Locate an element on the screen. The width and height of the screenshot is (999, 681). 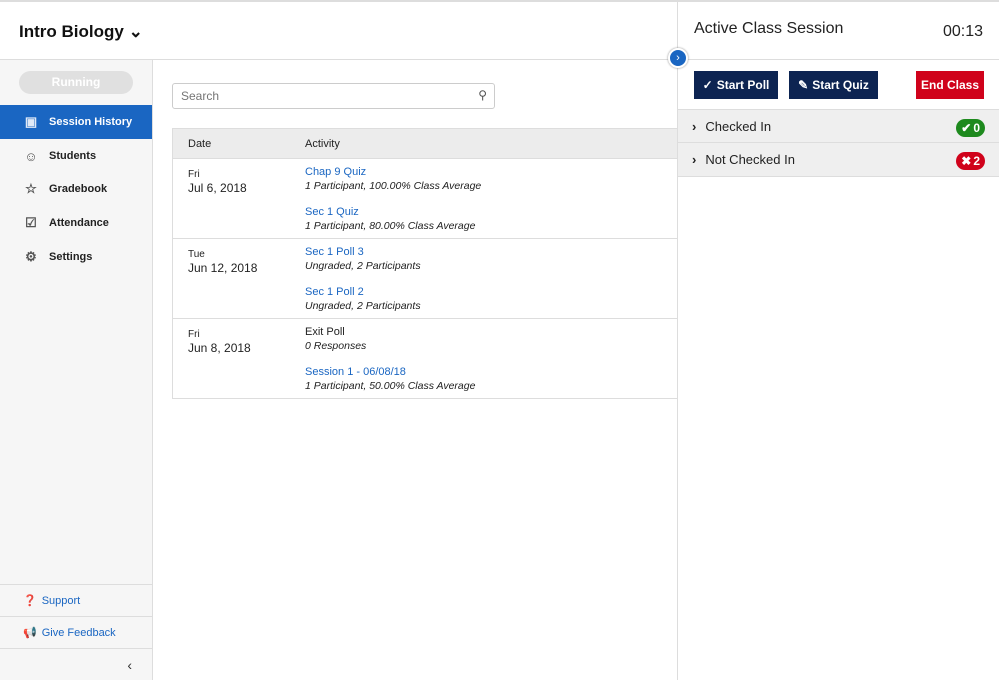
activity-link: Session 1 - 06/08/18 is located at coordinates (390, 372).